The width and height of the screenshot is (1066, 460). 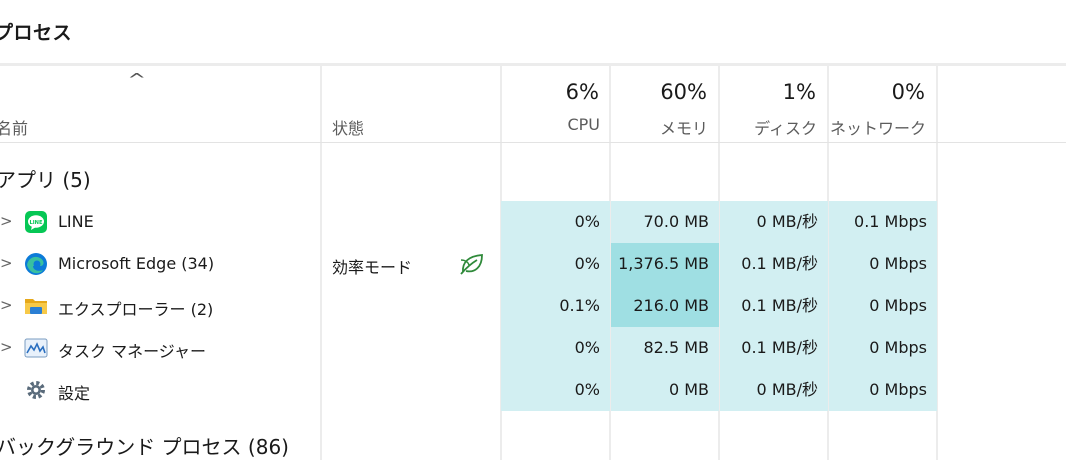 What do you see at coordinates (665, 348) in the screenshot?
I see `memory-cell: 82.5 MB` at bounding box center [665, 348].